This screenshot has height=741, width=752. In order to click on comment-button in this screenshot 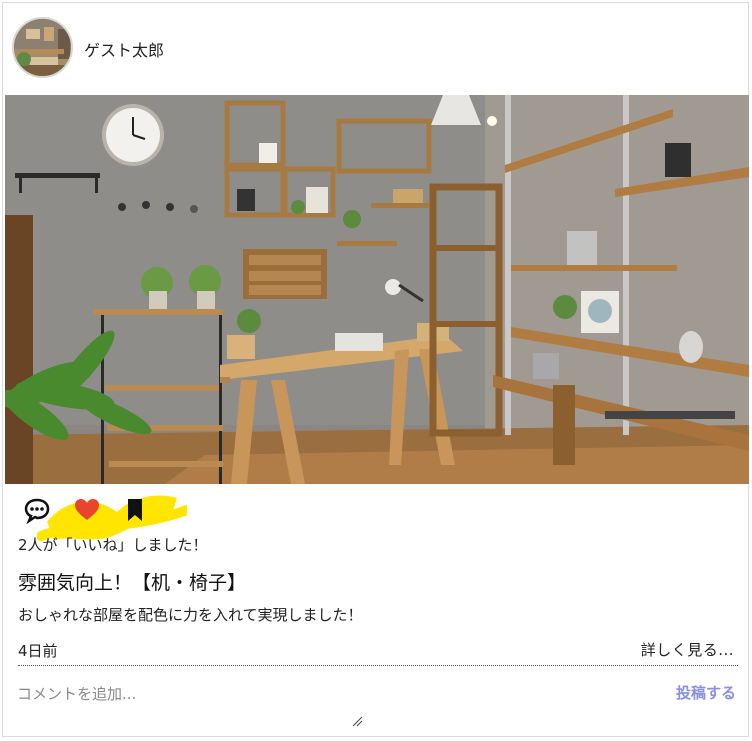, I will do `click(38, 511)`.